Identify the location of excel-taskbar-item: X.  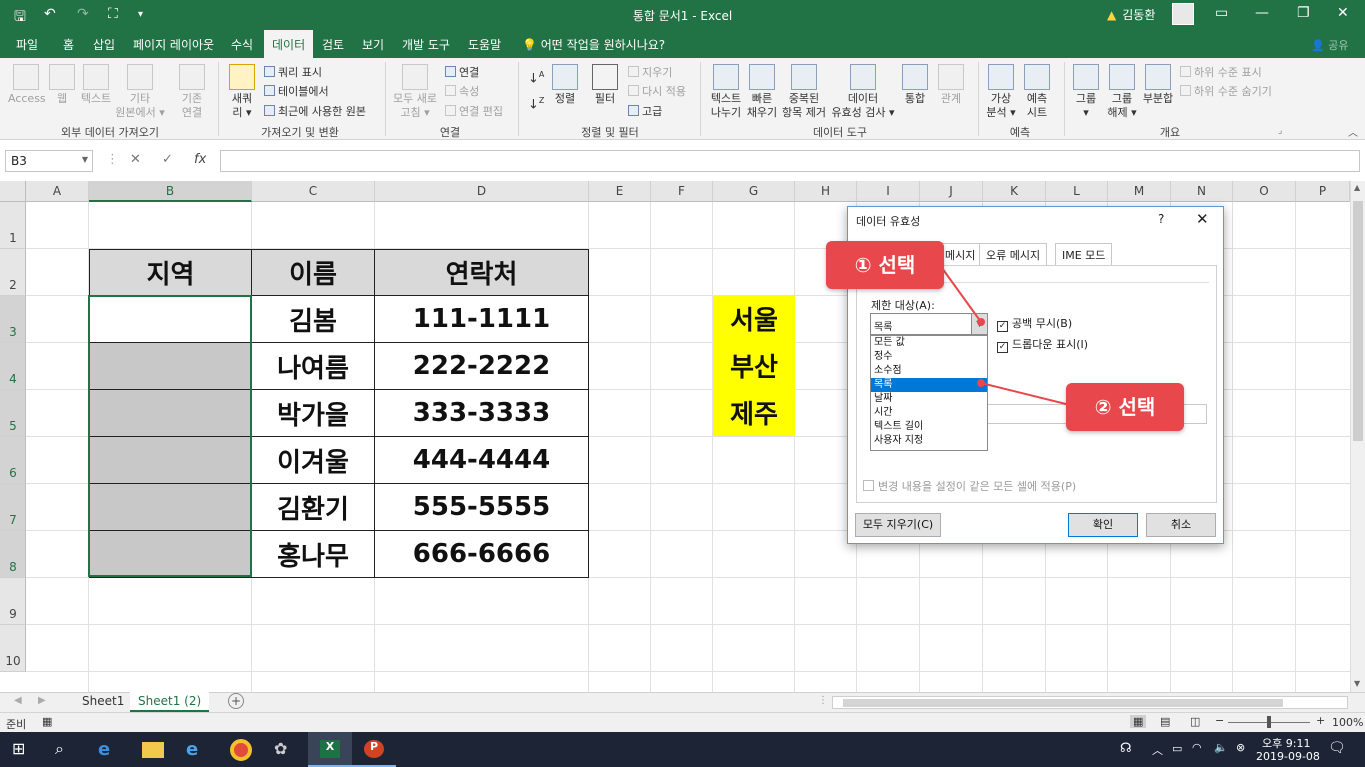
(330, 749).